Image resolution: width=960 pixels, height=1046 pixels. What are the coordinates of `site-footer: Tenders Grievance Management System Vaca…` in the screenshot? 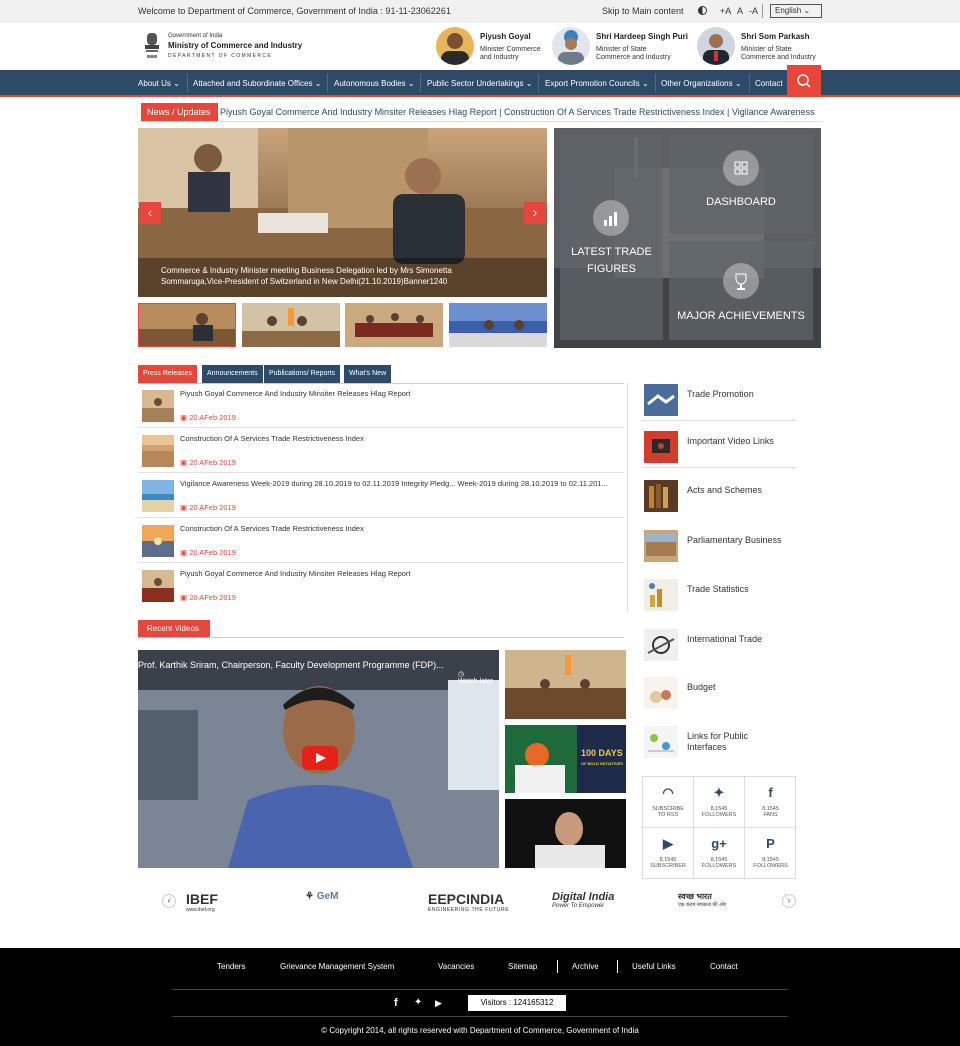 It's located at (480, 997).